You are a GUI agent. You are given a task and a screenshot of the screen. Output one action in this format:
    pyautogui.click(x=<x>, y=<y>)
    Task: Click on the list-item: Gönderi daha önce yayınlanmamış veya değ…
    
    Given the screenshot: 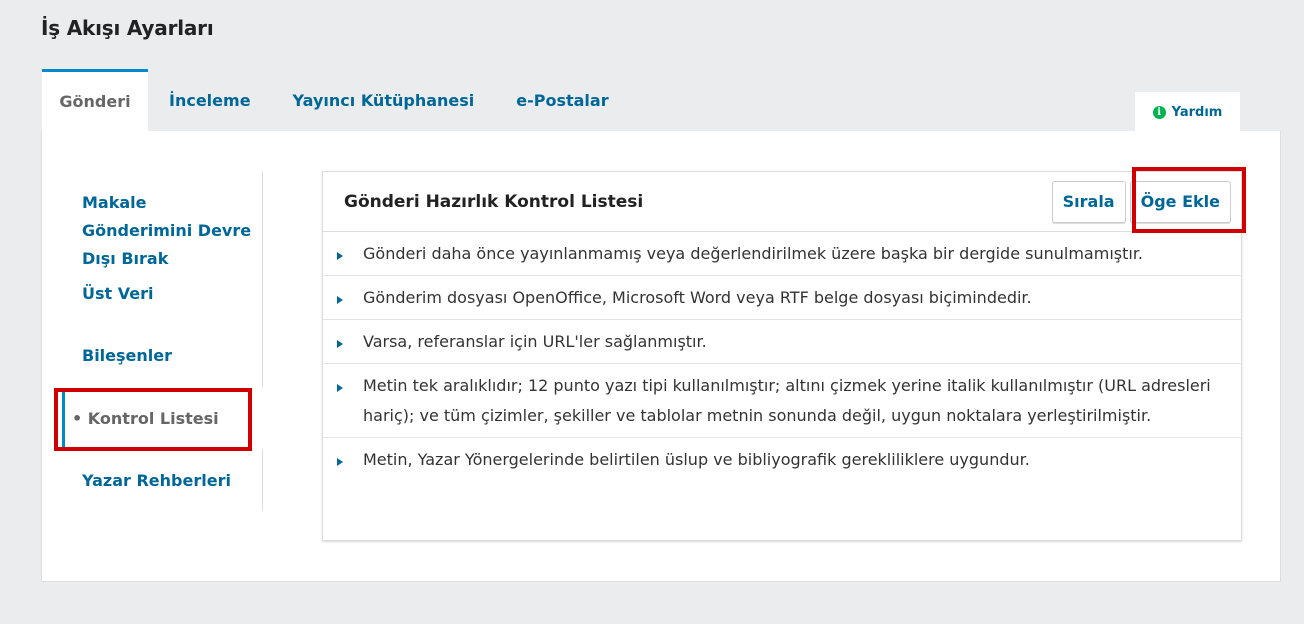 What is the action you would take?
    pyautogui.click(x=782, y=254)
    